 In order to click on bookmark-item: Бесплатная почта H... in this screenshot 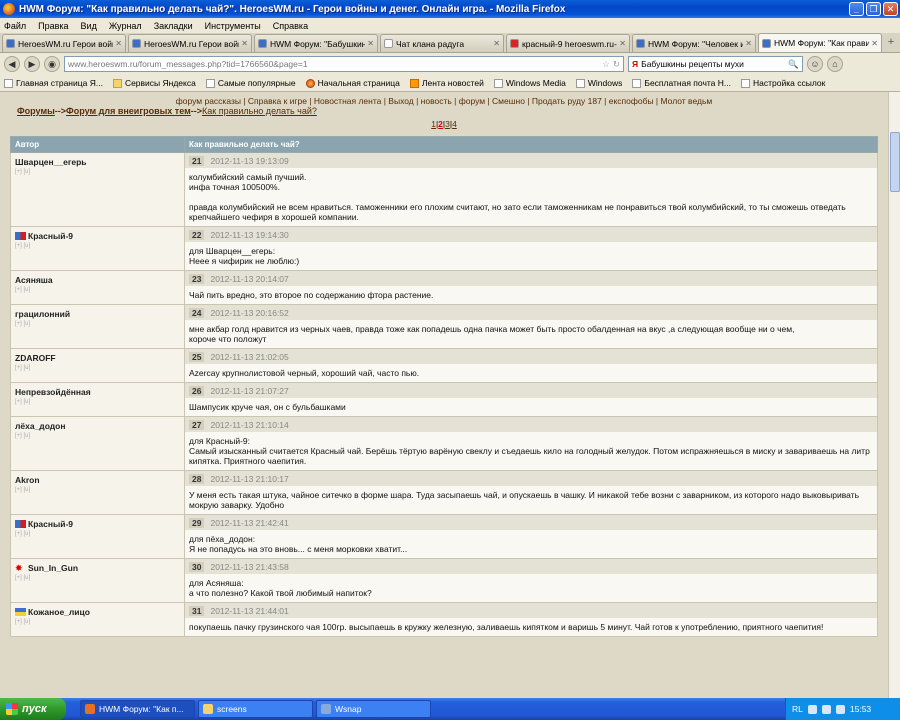, I will do `click(681, 83)`.